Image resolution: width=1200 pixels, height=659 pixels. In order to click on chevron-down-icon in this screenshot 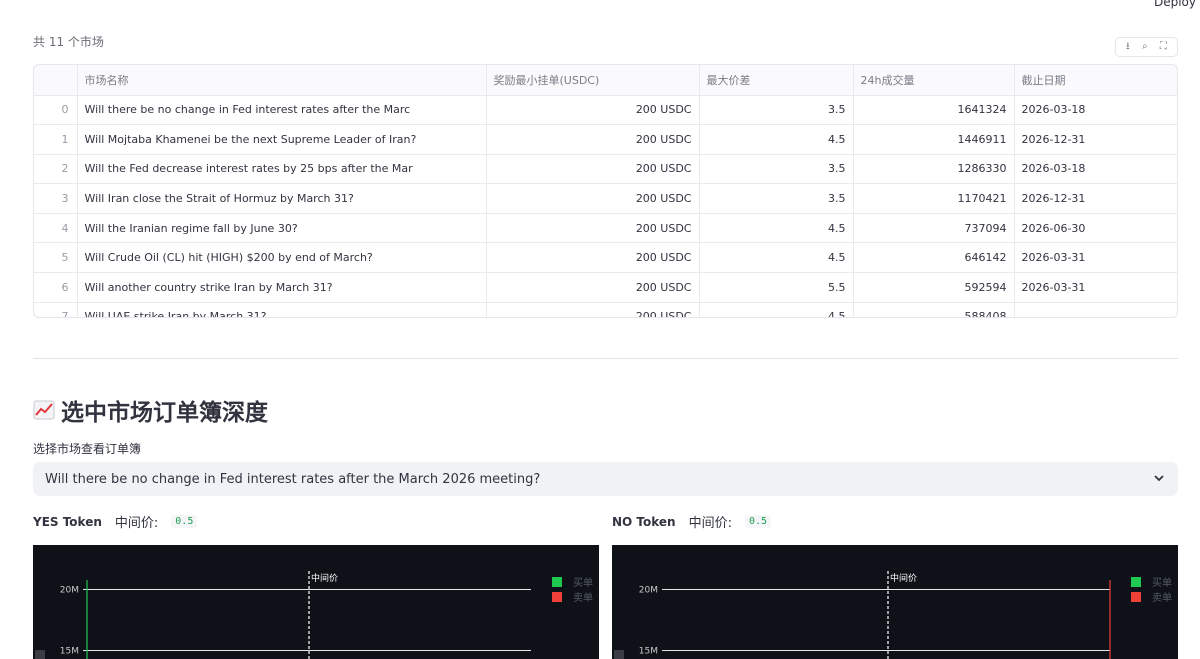, I will do `click(1159, 478)`.